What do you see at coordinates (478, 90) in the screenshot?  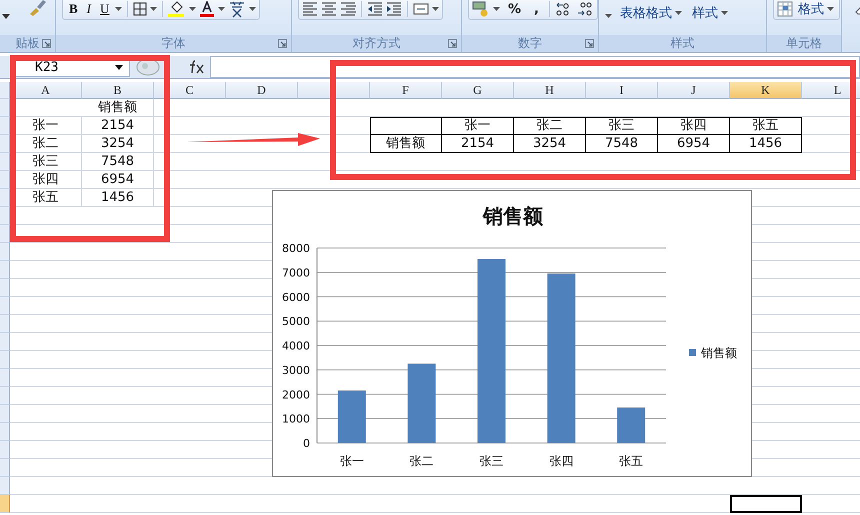 I see `column-header: G` at bounding box center [478, 90].